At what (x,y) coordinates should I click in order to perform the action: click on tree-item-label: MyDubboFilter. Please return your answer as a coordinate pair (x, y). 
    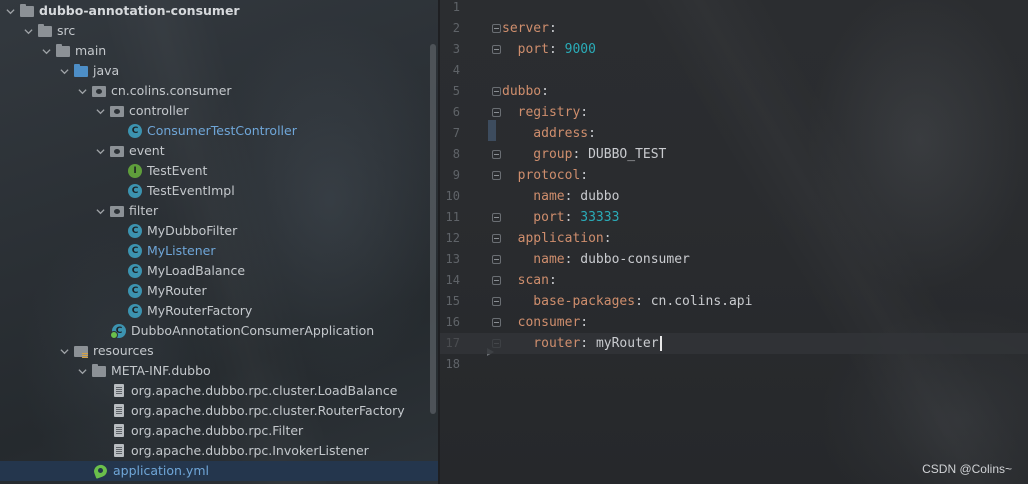
    Looking at the image, I should click on (192, 230).